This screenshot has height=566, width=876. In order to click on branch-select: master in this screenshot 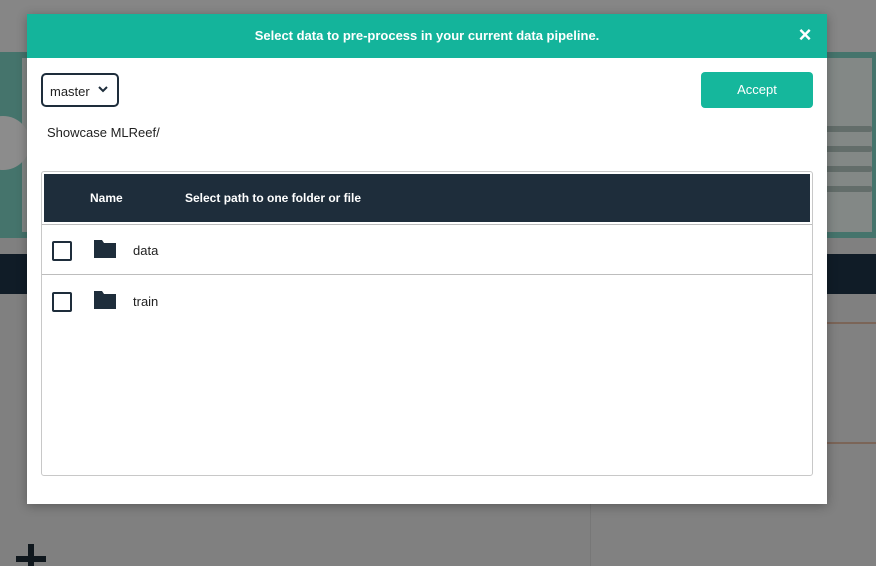, I will do `click(80, 90)`.